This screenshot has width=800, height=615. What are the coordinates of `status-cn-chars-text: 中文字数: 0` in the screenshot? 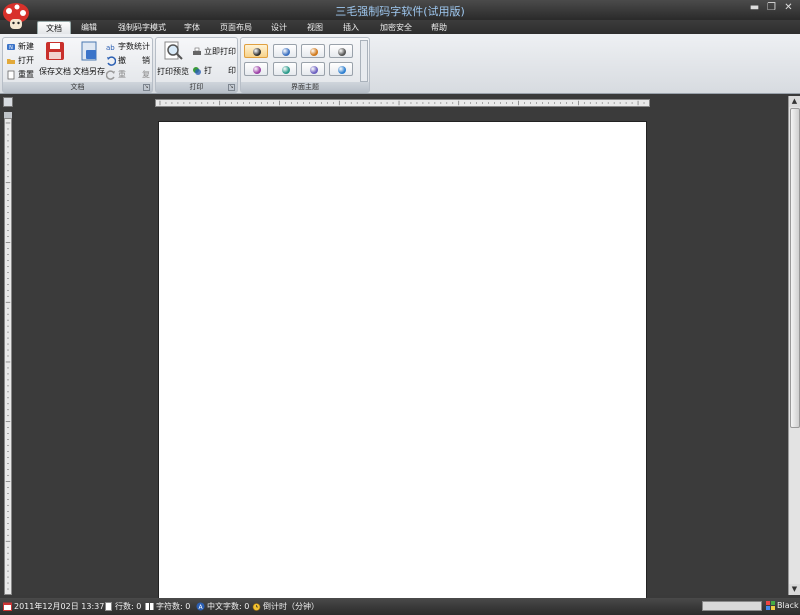 It's located at (228, 606).